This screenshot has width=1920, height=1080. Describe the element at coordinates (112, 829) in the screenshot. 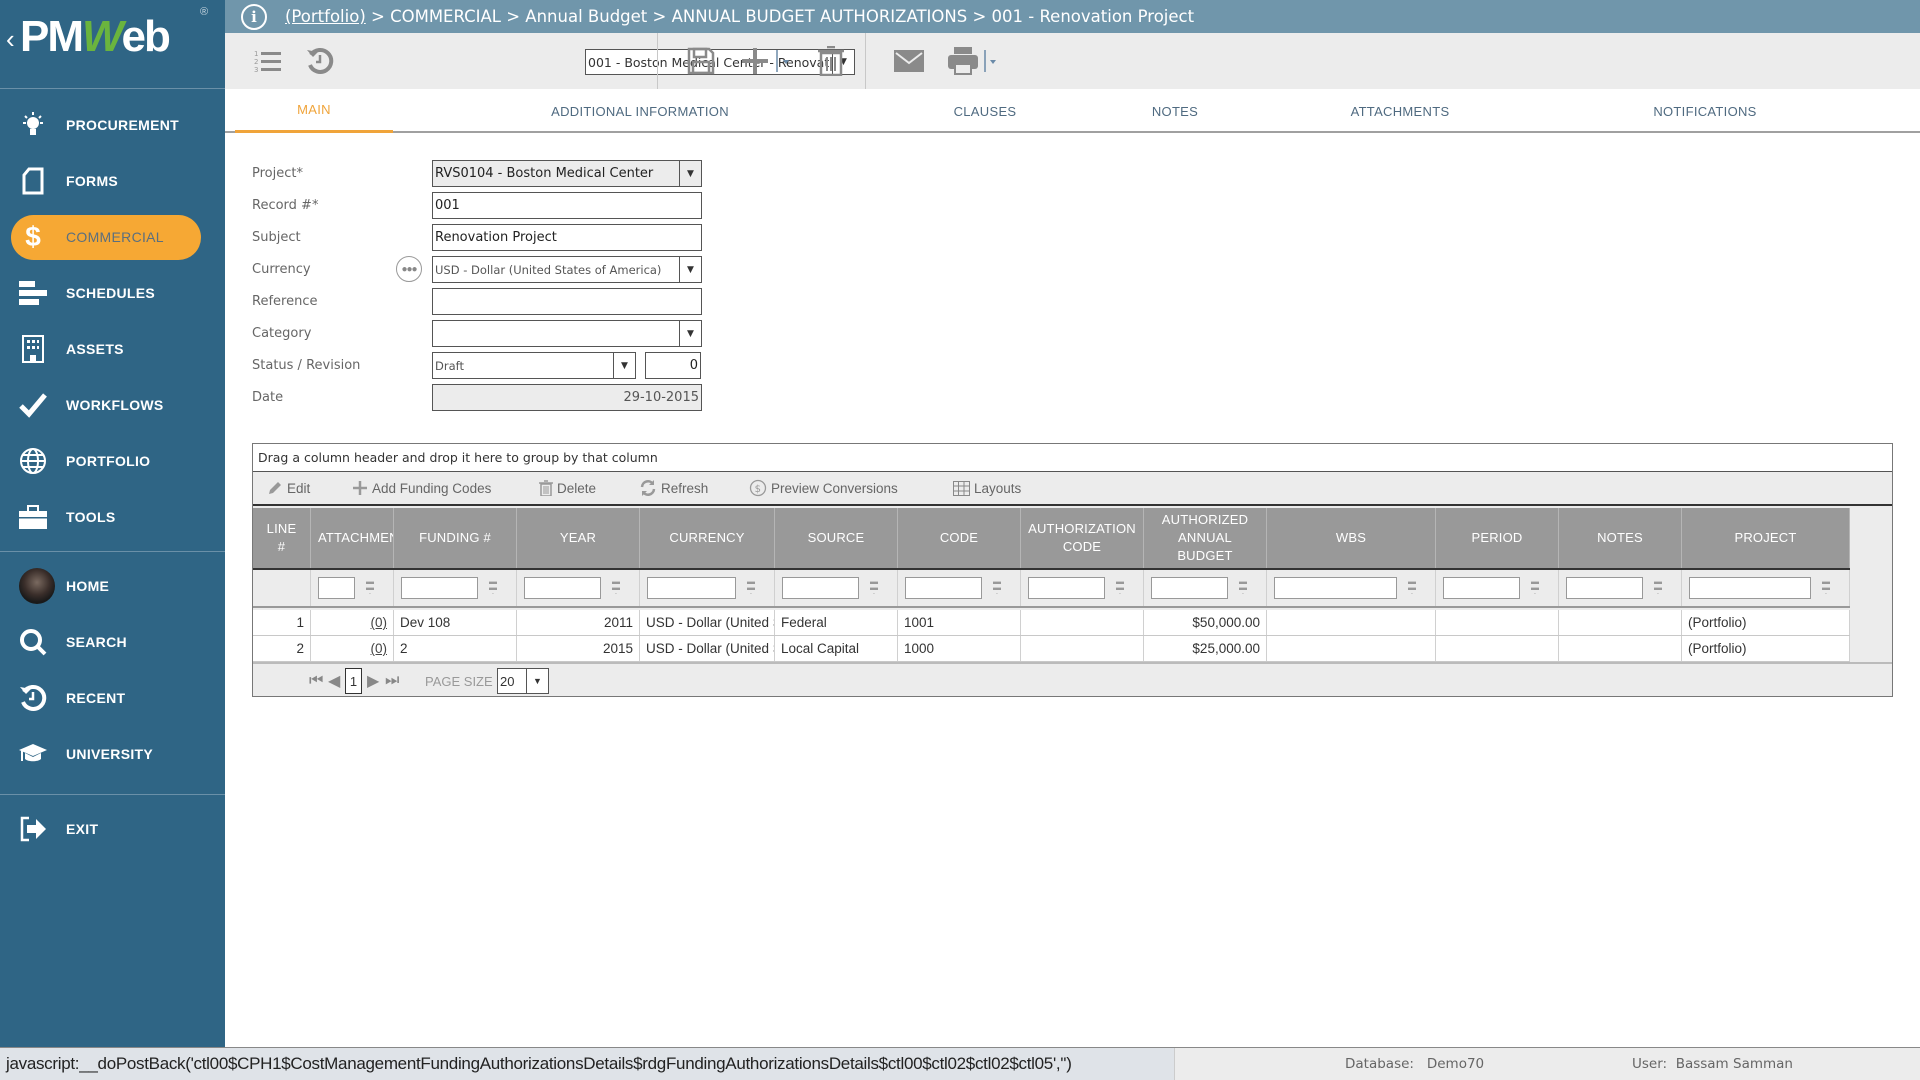

I see `sidebar-item-exit: EXIT` at that location.